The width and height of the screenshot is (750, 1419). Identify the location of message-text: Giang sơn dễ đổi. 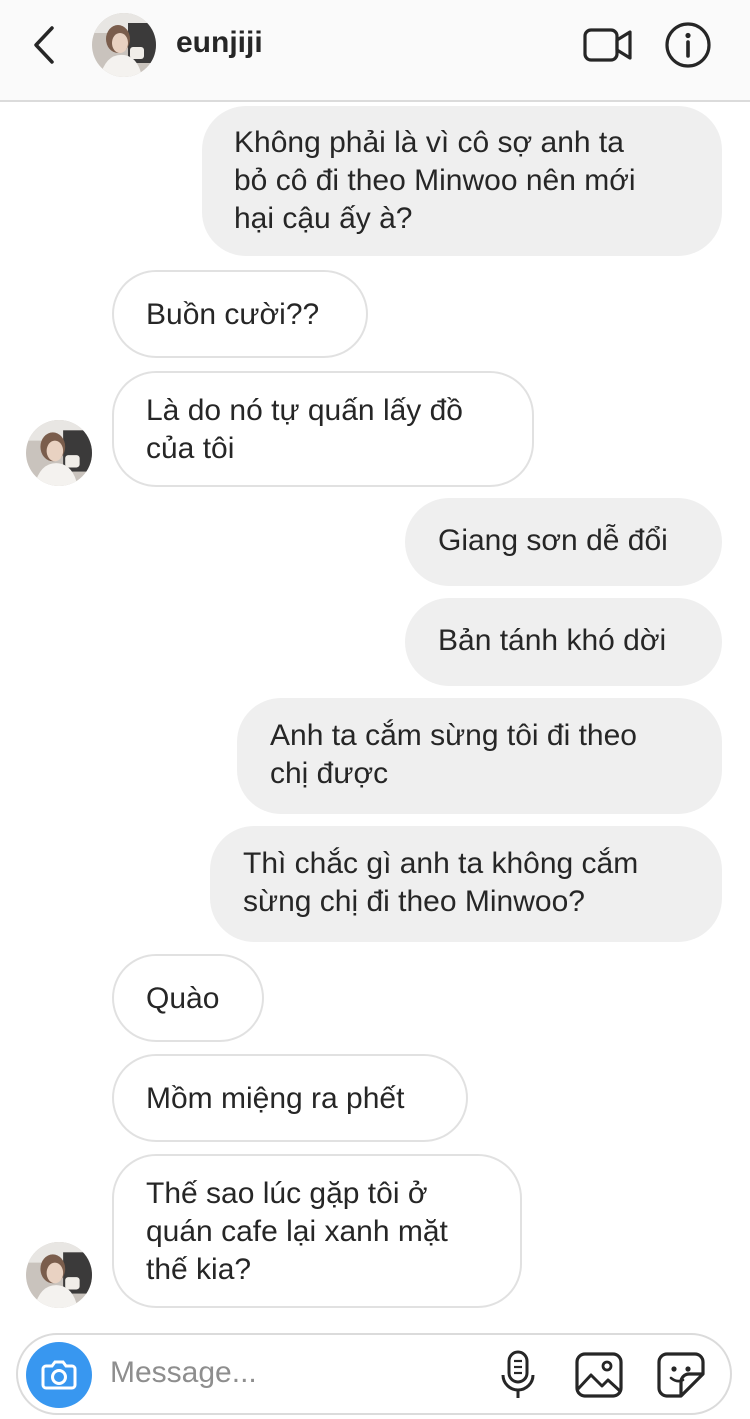
(553, 540).